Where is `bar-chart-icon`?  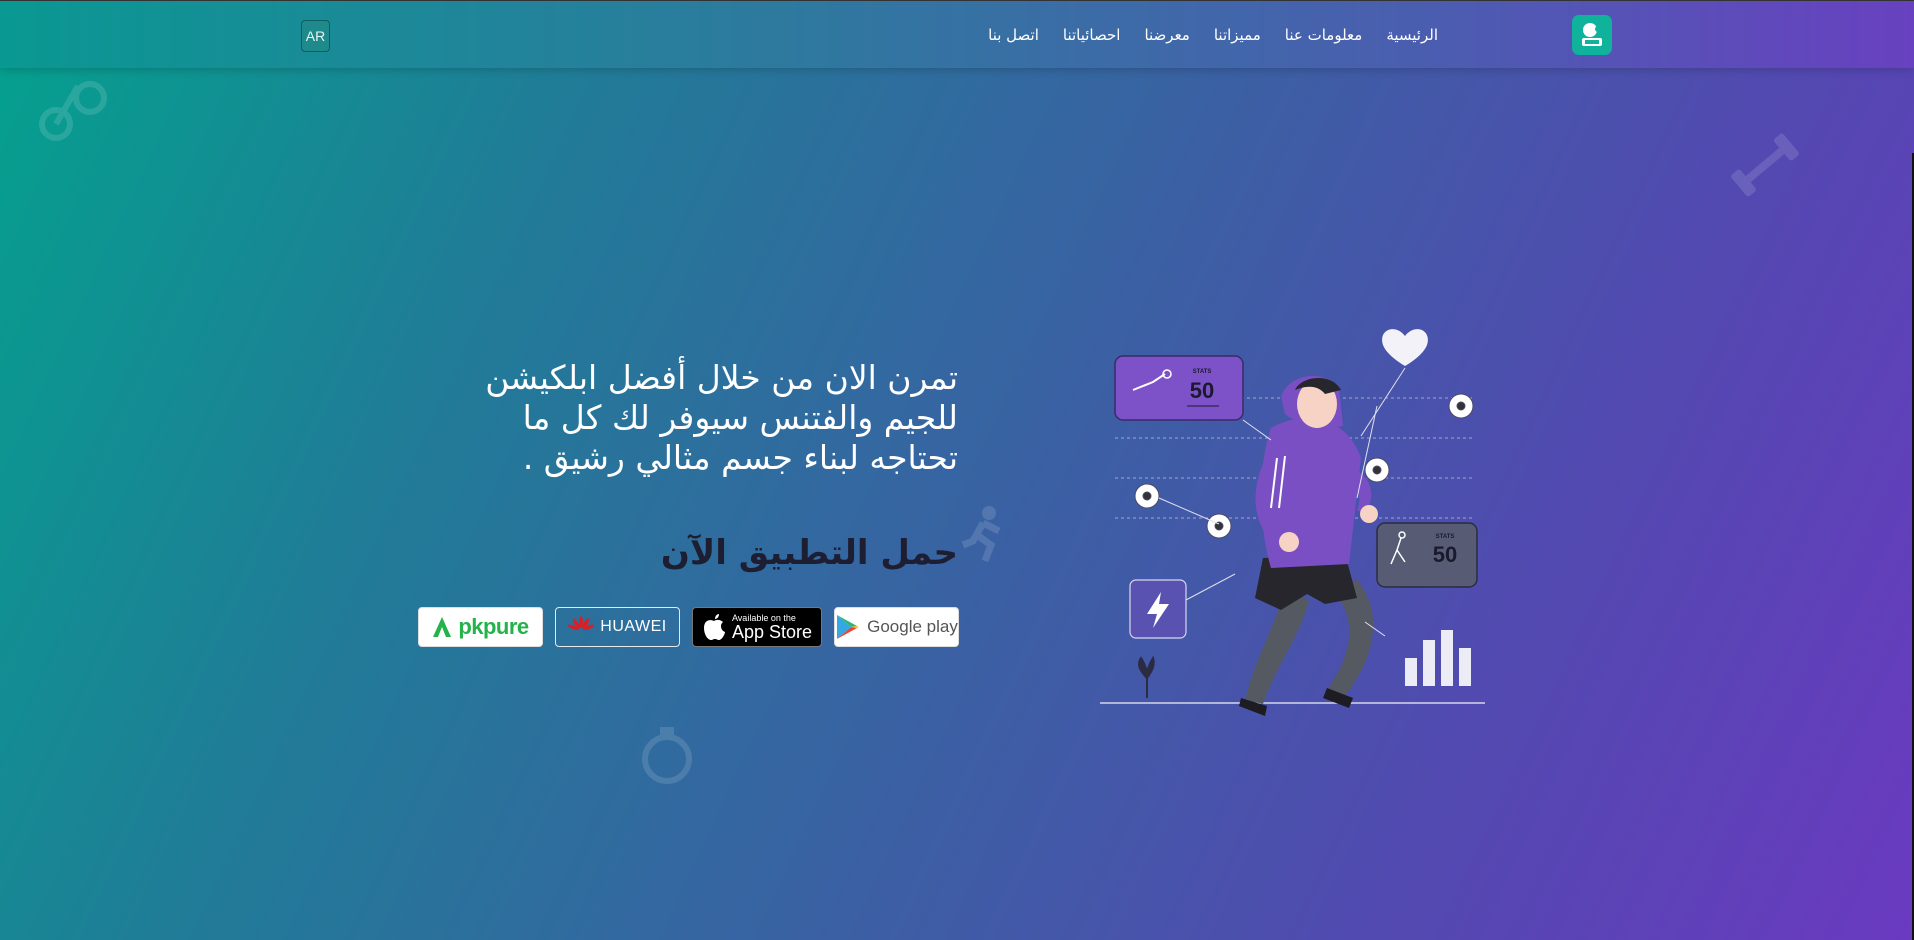 bar-chart-icon is located at coordinates (1438, 658).